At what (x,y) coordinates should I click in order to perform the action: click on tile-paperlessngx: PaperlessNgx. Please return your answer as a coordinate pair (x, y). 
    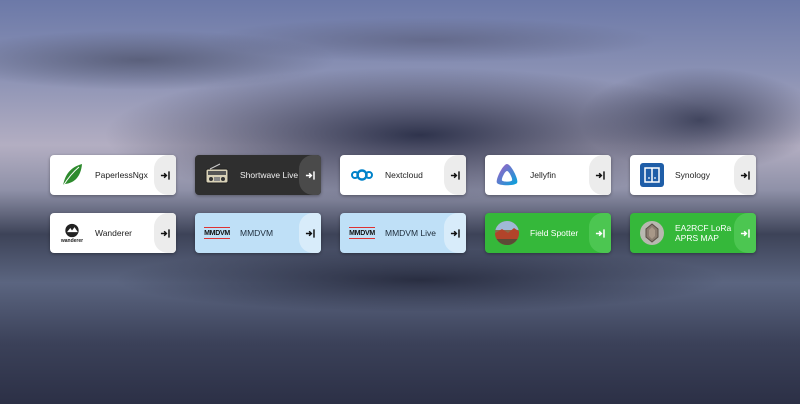
    Looking at the image, I should click on (113, 175).